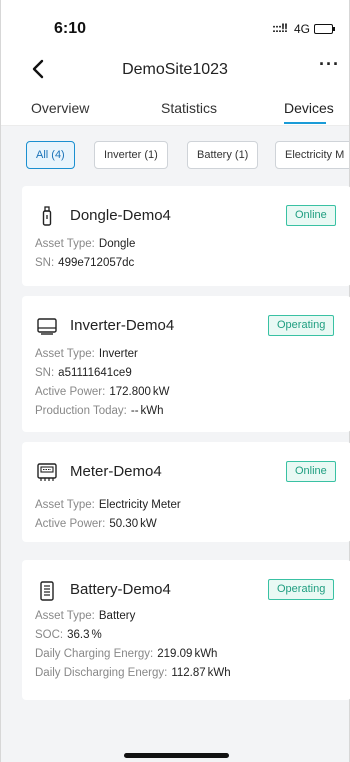  Describe the element at coordinates (49, 635) in the screenshot. I see `detail-label: SOC:` at that location.